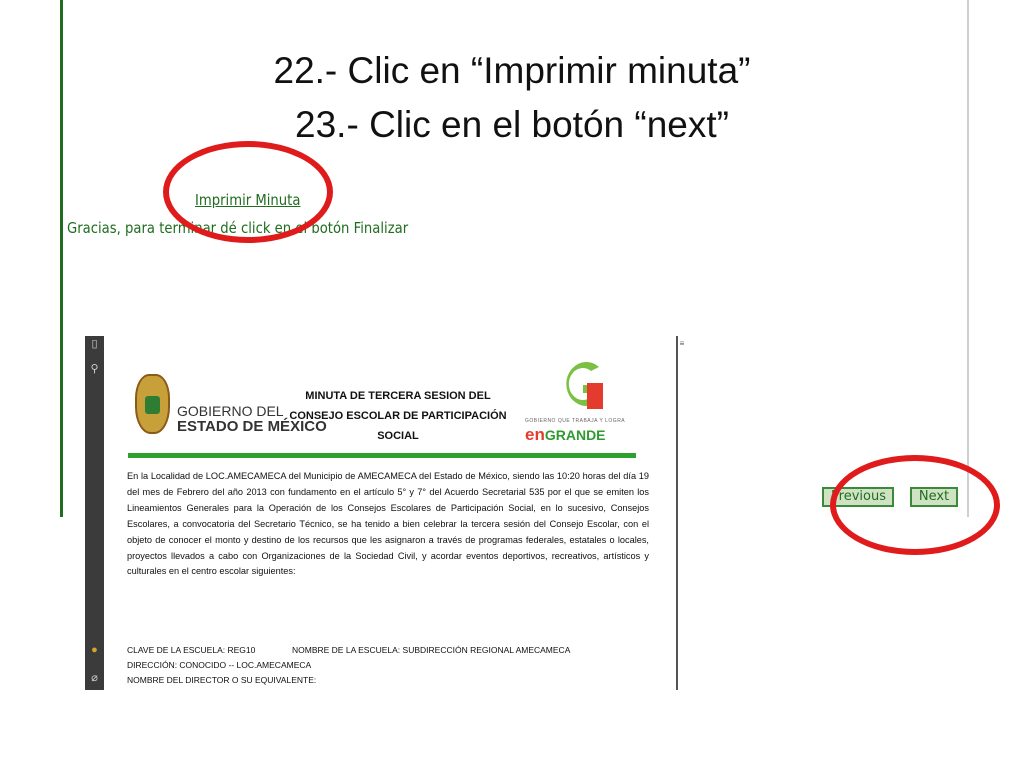 This screenshot has height=768, width=1024. What do you see at coordinates (152, 404) in the screenshot?
I see `edomex-seal-logo` at bounding box center [152, 404].